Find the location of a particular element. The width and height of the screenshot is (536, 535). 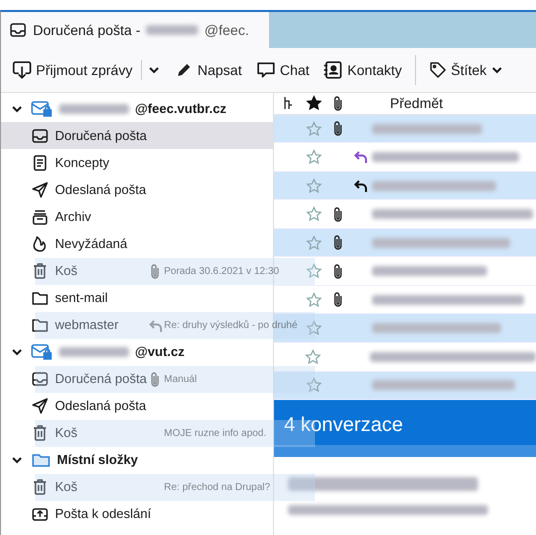

tab-title-account: @feec. is located at coordinates (226, 30).